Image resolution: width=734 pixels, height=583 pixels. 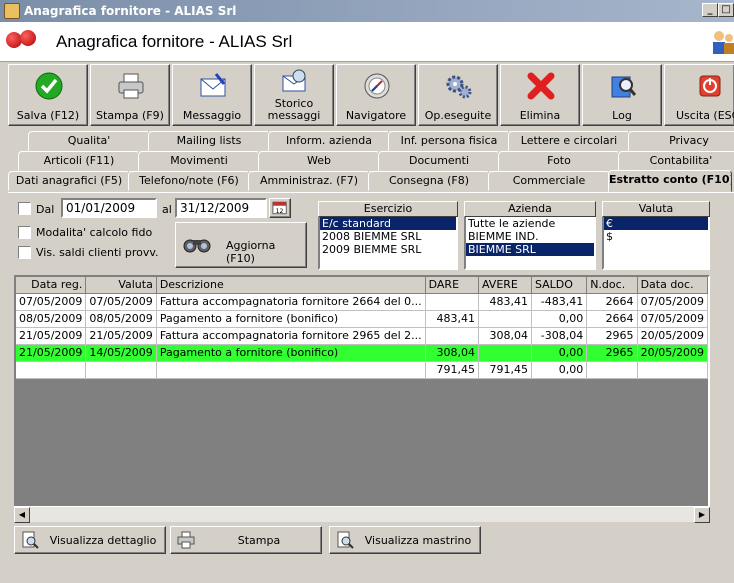 What do you see at coordinates (530, 223) in the screenshot?
I see `azienda-item: Tutte le aziende` at bounding box center [530, 223].